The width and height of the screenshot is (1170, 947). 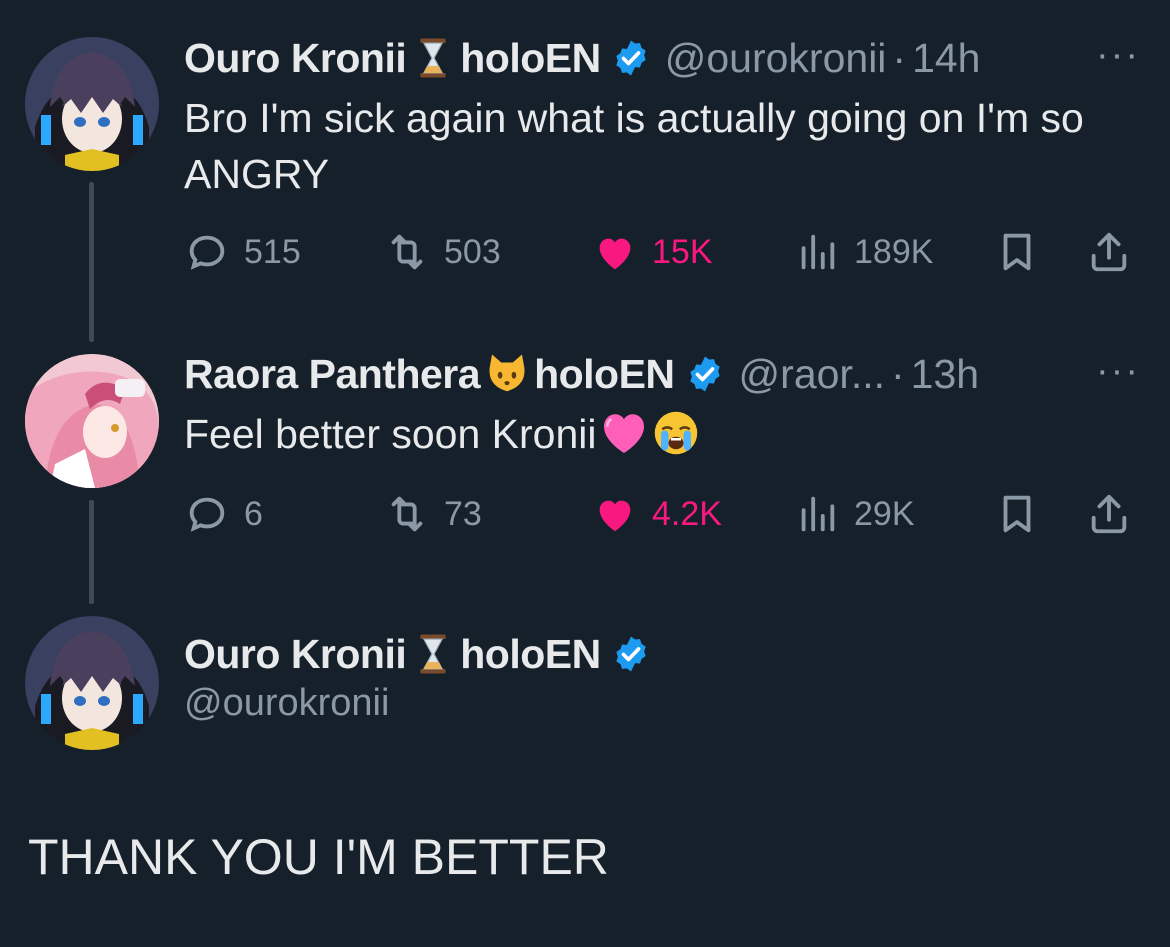 I want to click on retweet-button: 73, so click(x=433, y=514).